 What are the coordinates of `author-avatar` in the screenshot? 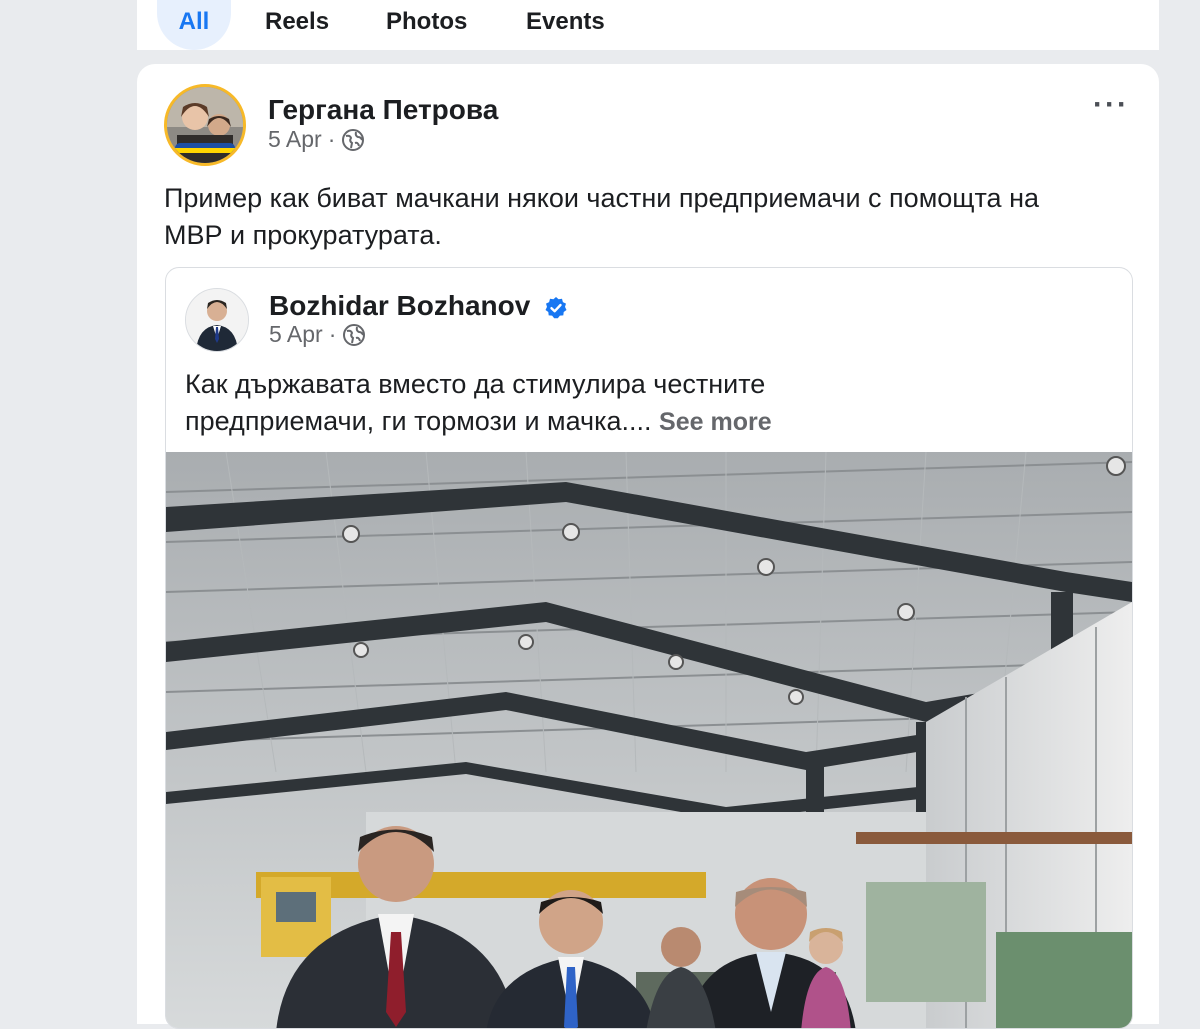 It's located at (205, 125).